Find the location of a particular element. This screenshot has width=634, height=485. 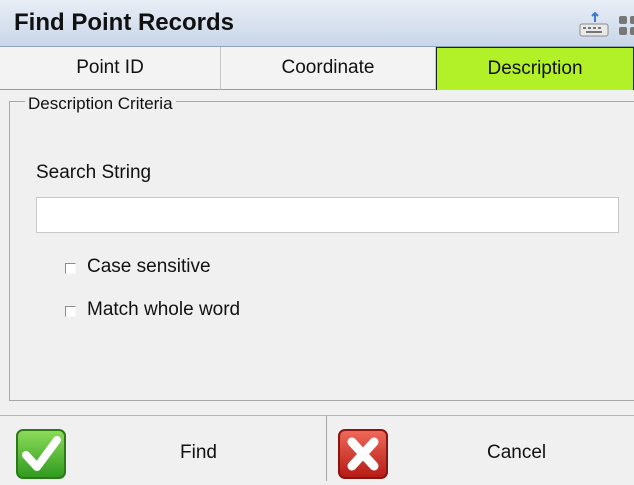

case-sensitive-checkbox is located at coordinates (70, 268).